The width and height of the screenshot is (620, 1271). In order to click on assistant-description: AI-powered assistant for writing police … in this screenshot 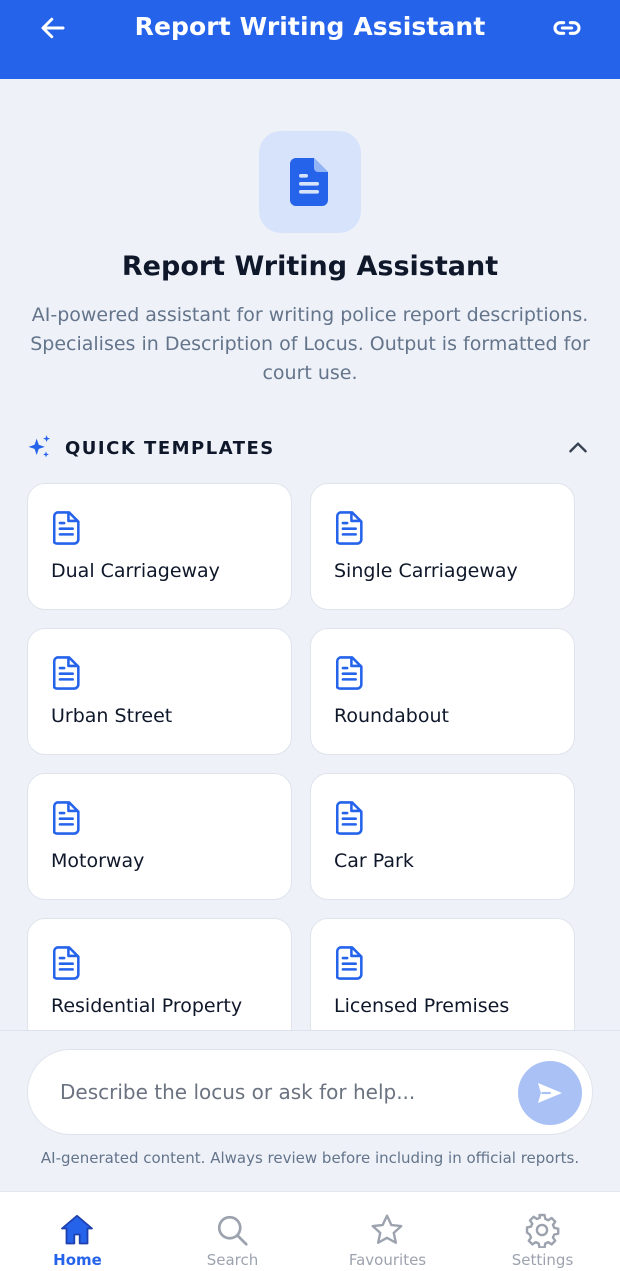, I will do `click(310, 344)`.